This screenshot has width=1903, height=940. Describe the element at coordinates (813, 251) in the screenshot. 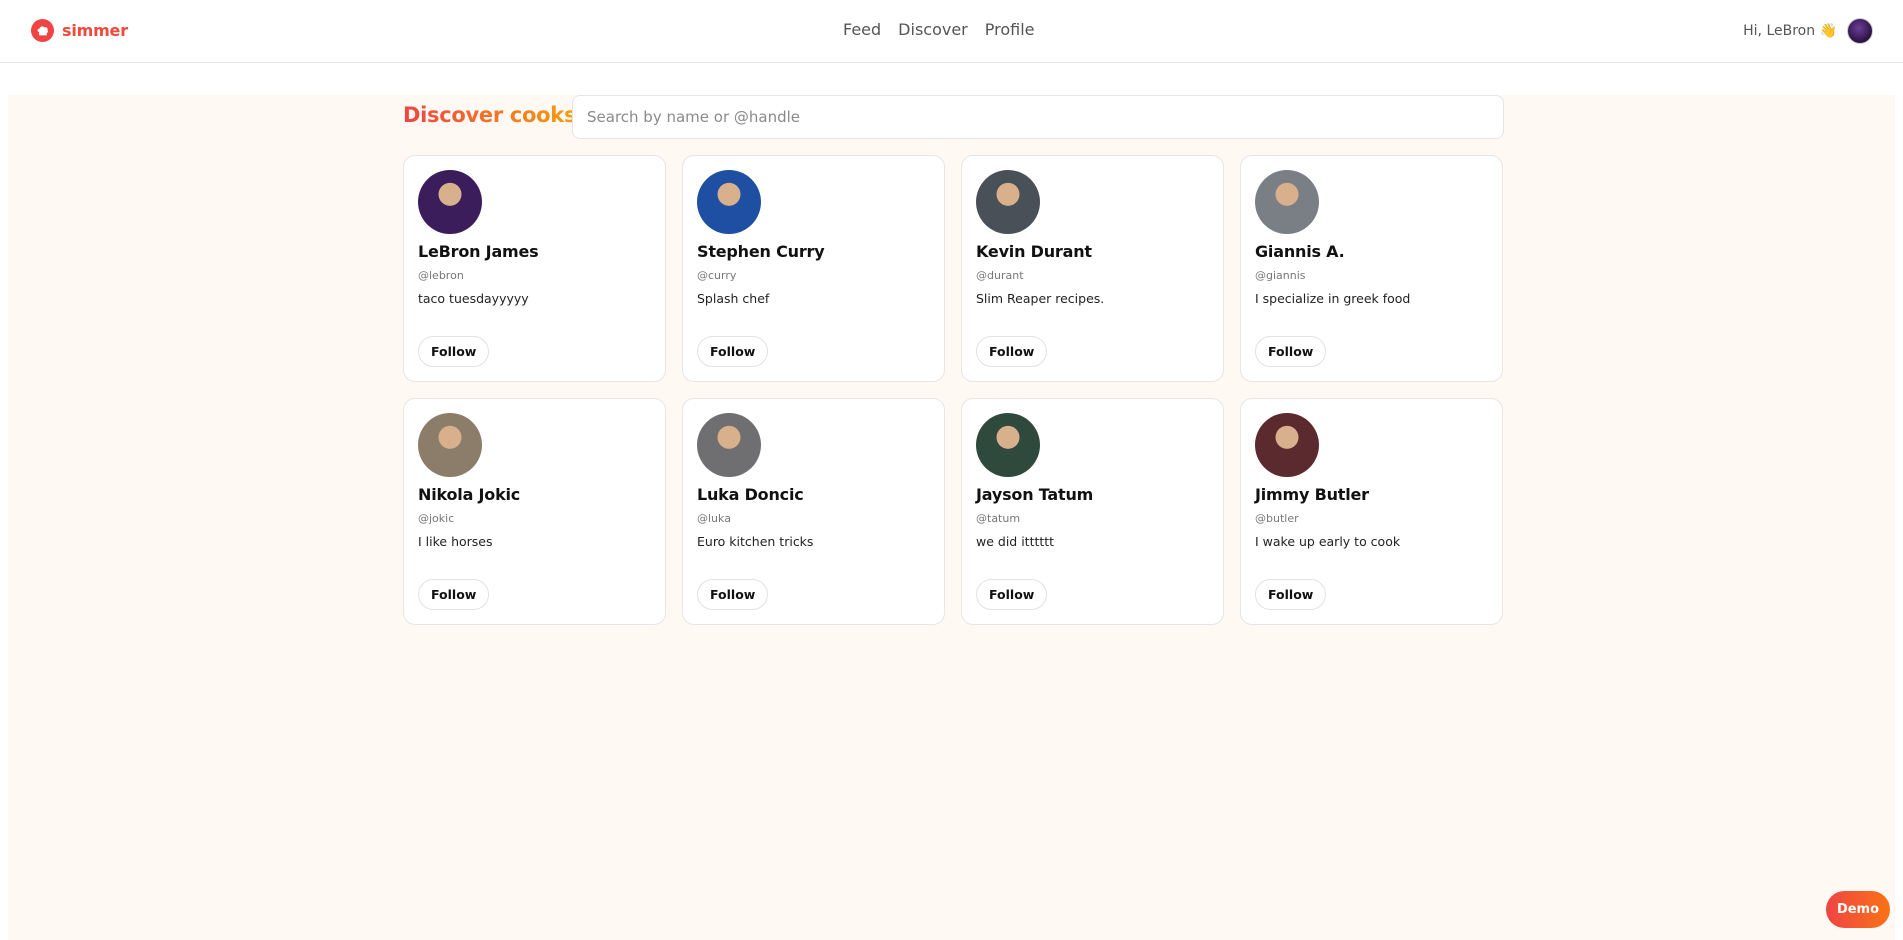

I see `cook-name: Stephen Curry` at that location.